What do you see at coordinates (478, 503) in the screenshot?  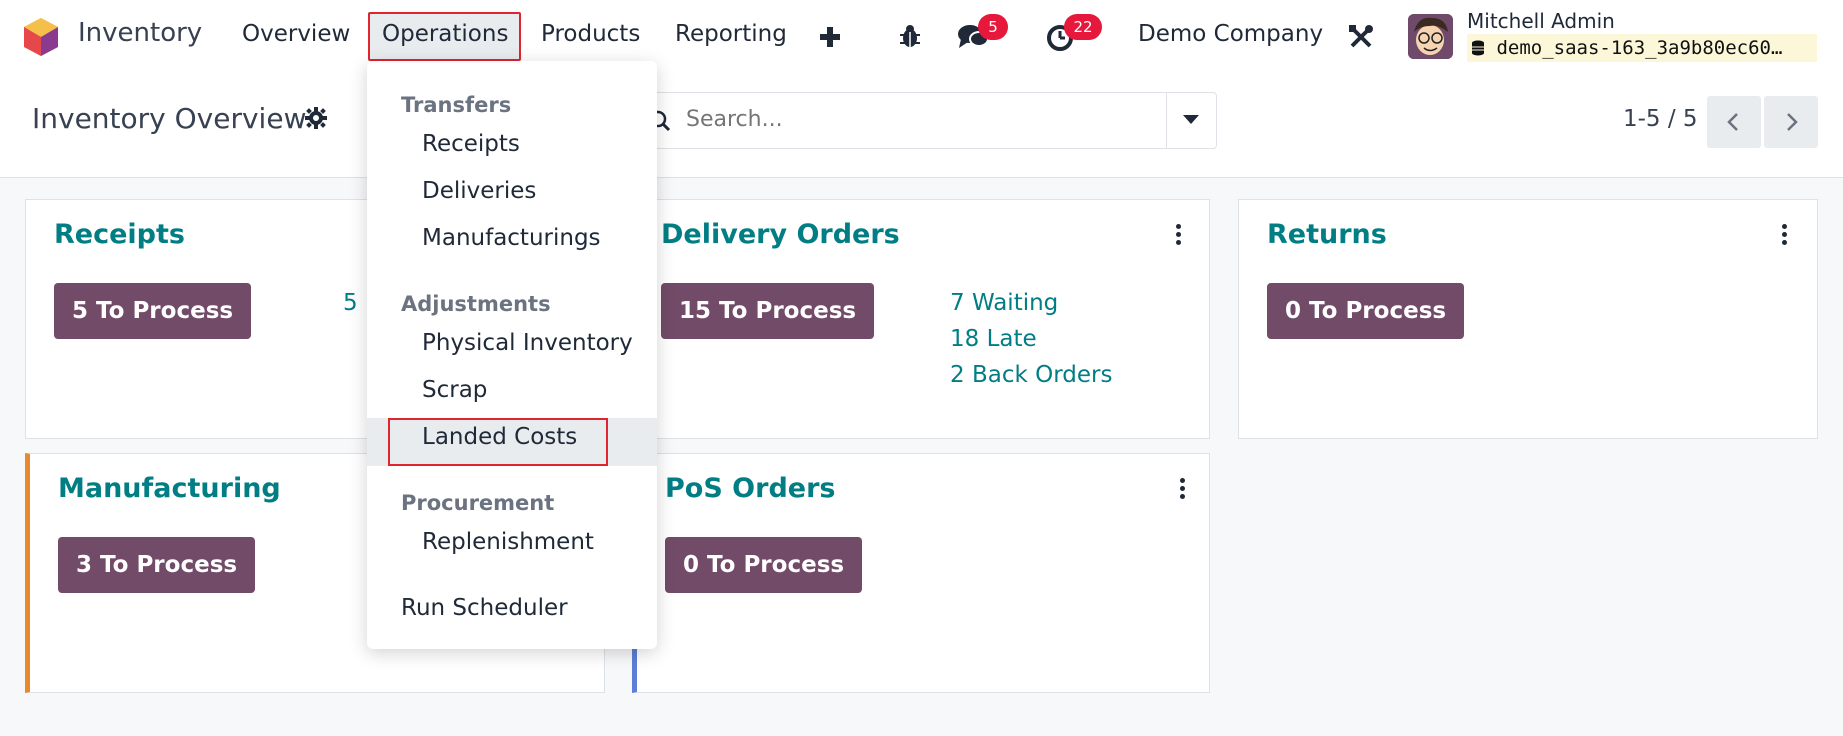 I see `dropdown-header-procurement: Procurement` at bounding box center [478, 503].